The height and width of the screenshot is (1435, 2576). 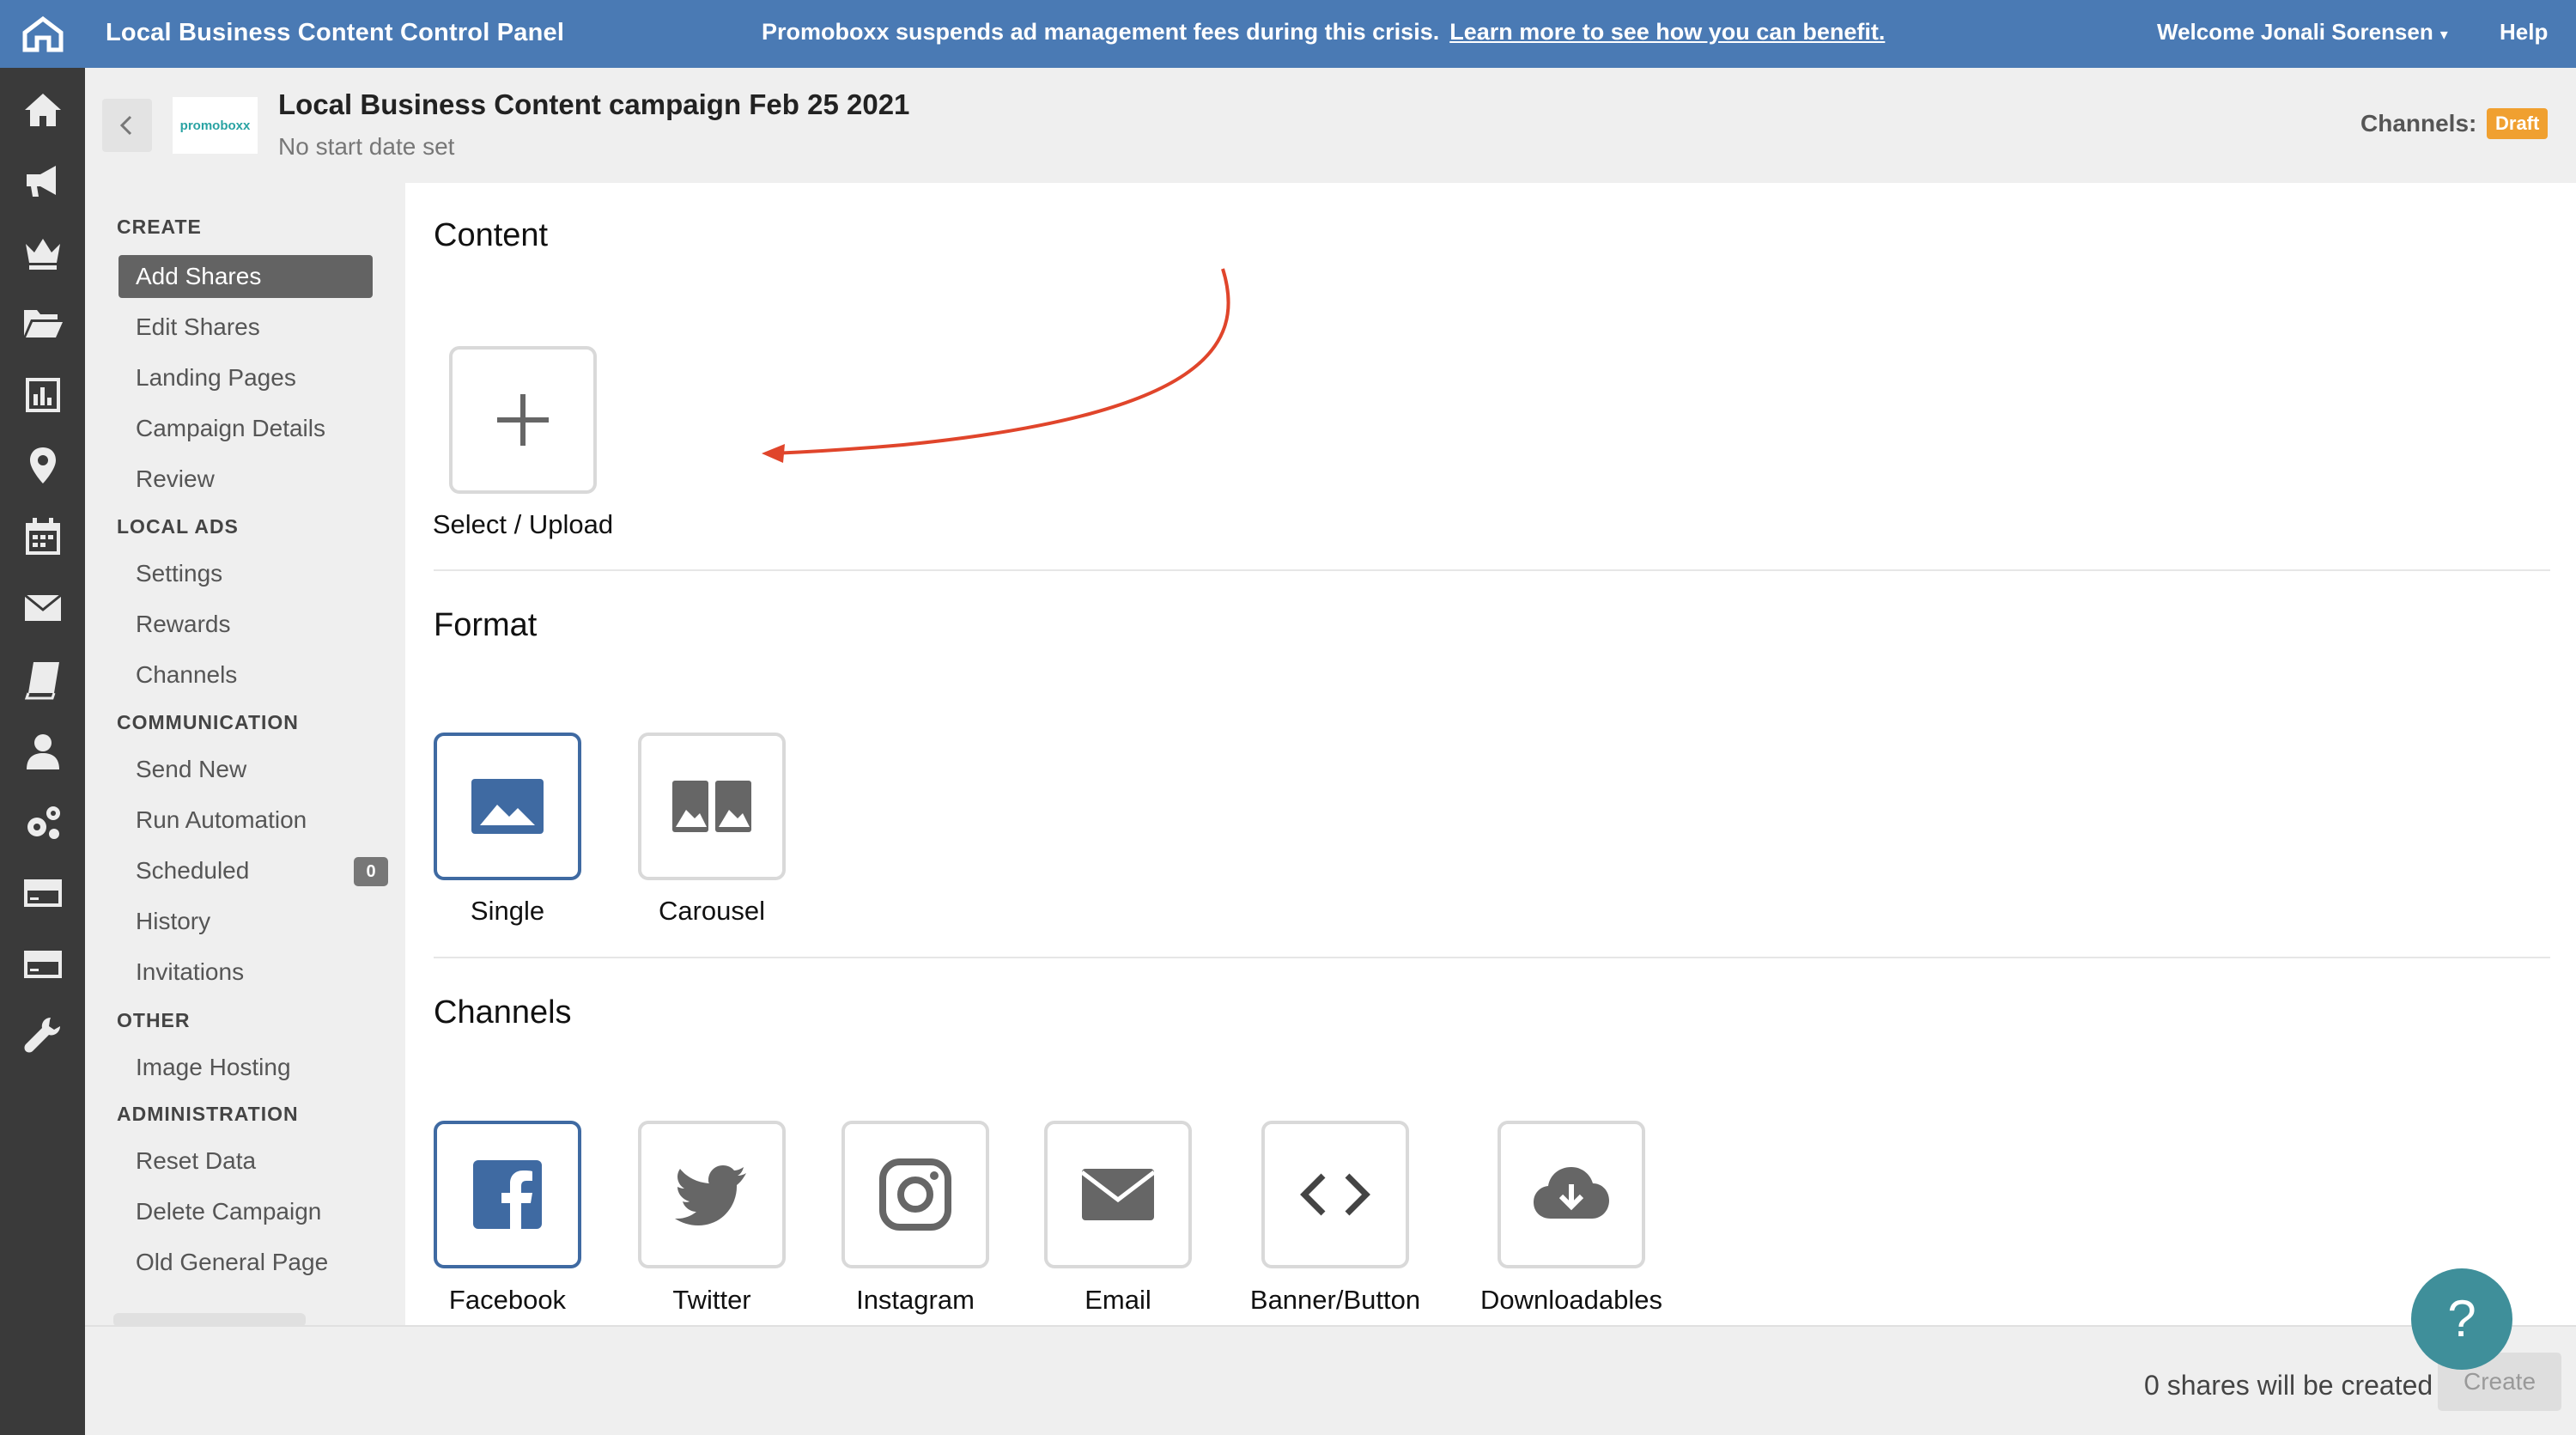 I want to click on channel-email-label: Email, so click(x=1118, y=1300).